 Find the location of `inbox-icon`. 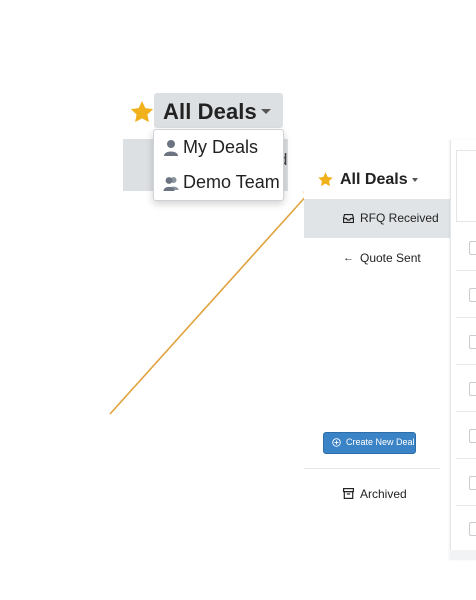

inbox-icon is located at coordinates (348, 218).